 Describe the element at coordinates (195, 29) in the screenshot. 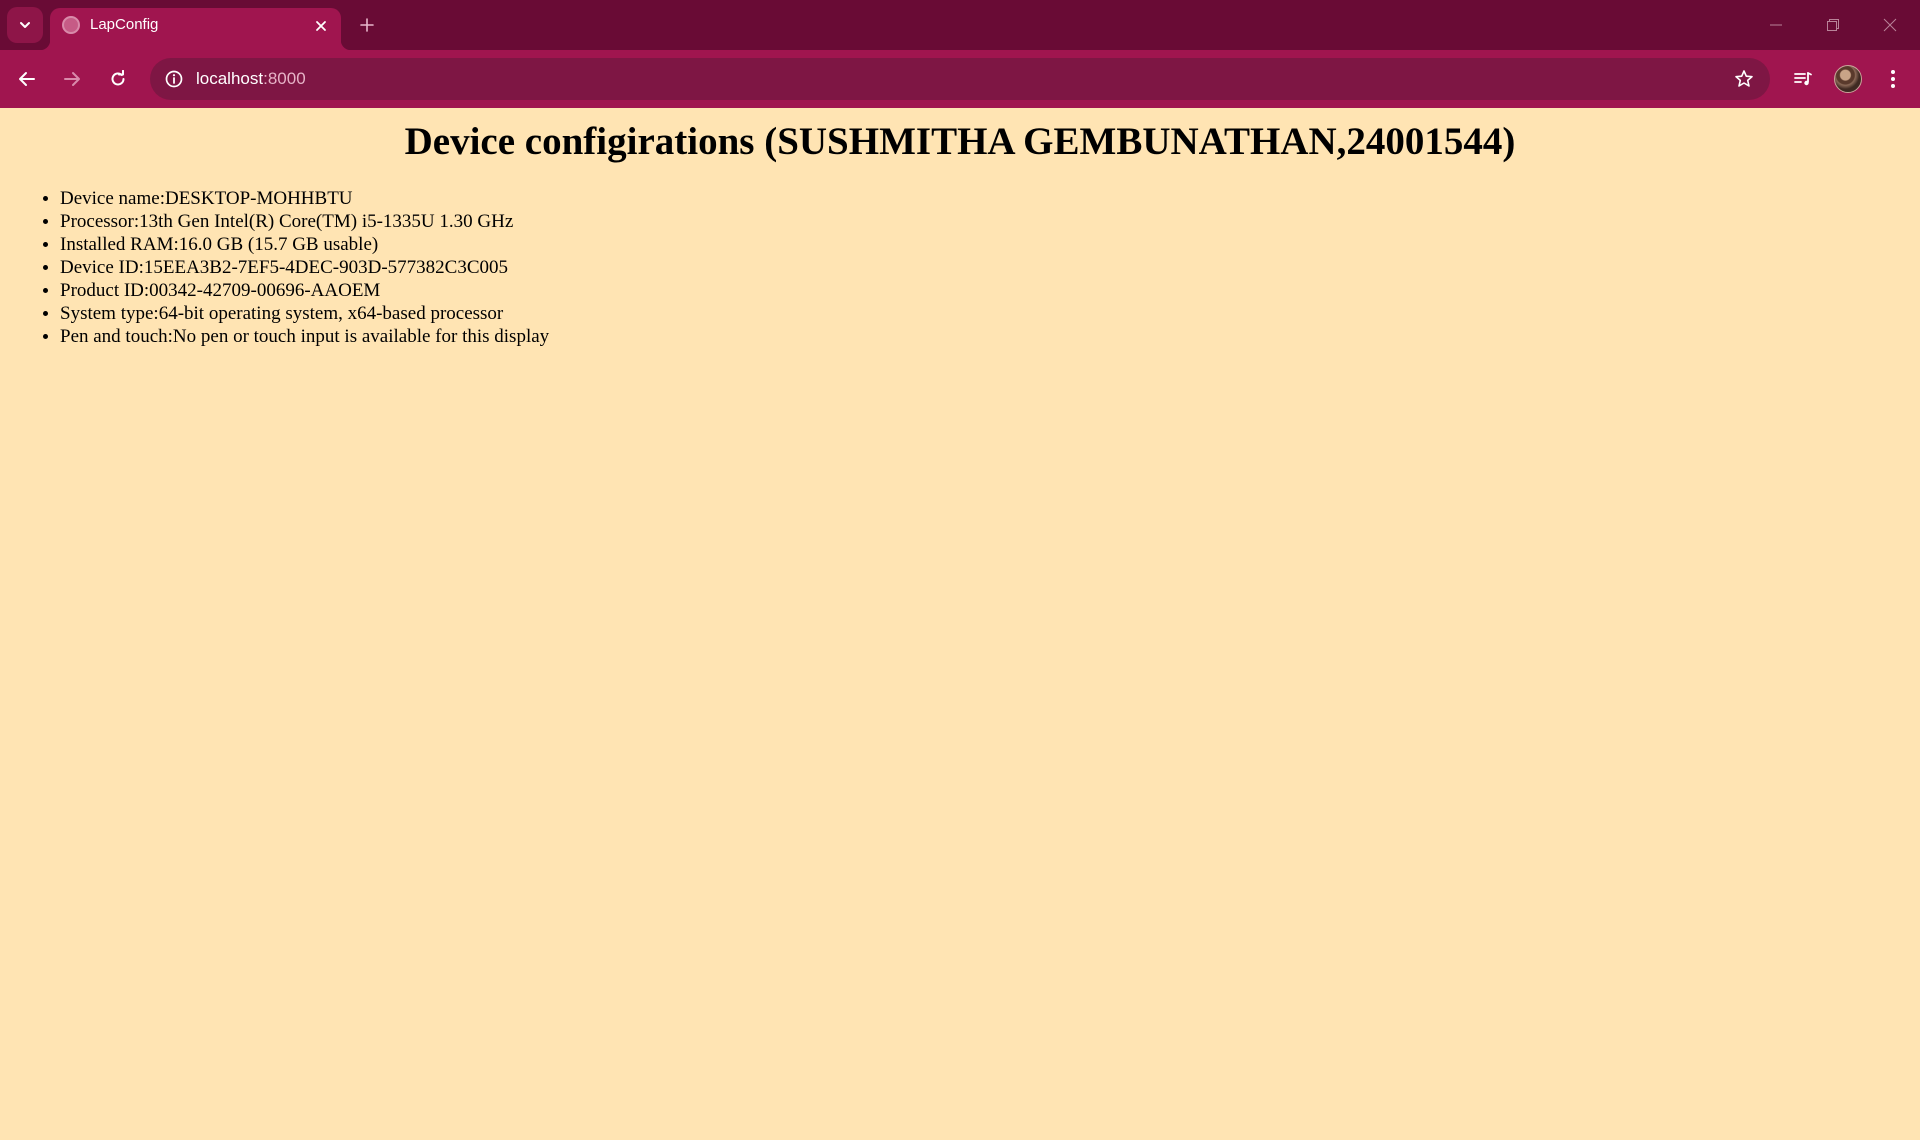

I see `tab-lapconfig: LapConfig` at that location.